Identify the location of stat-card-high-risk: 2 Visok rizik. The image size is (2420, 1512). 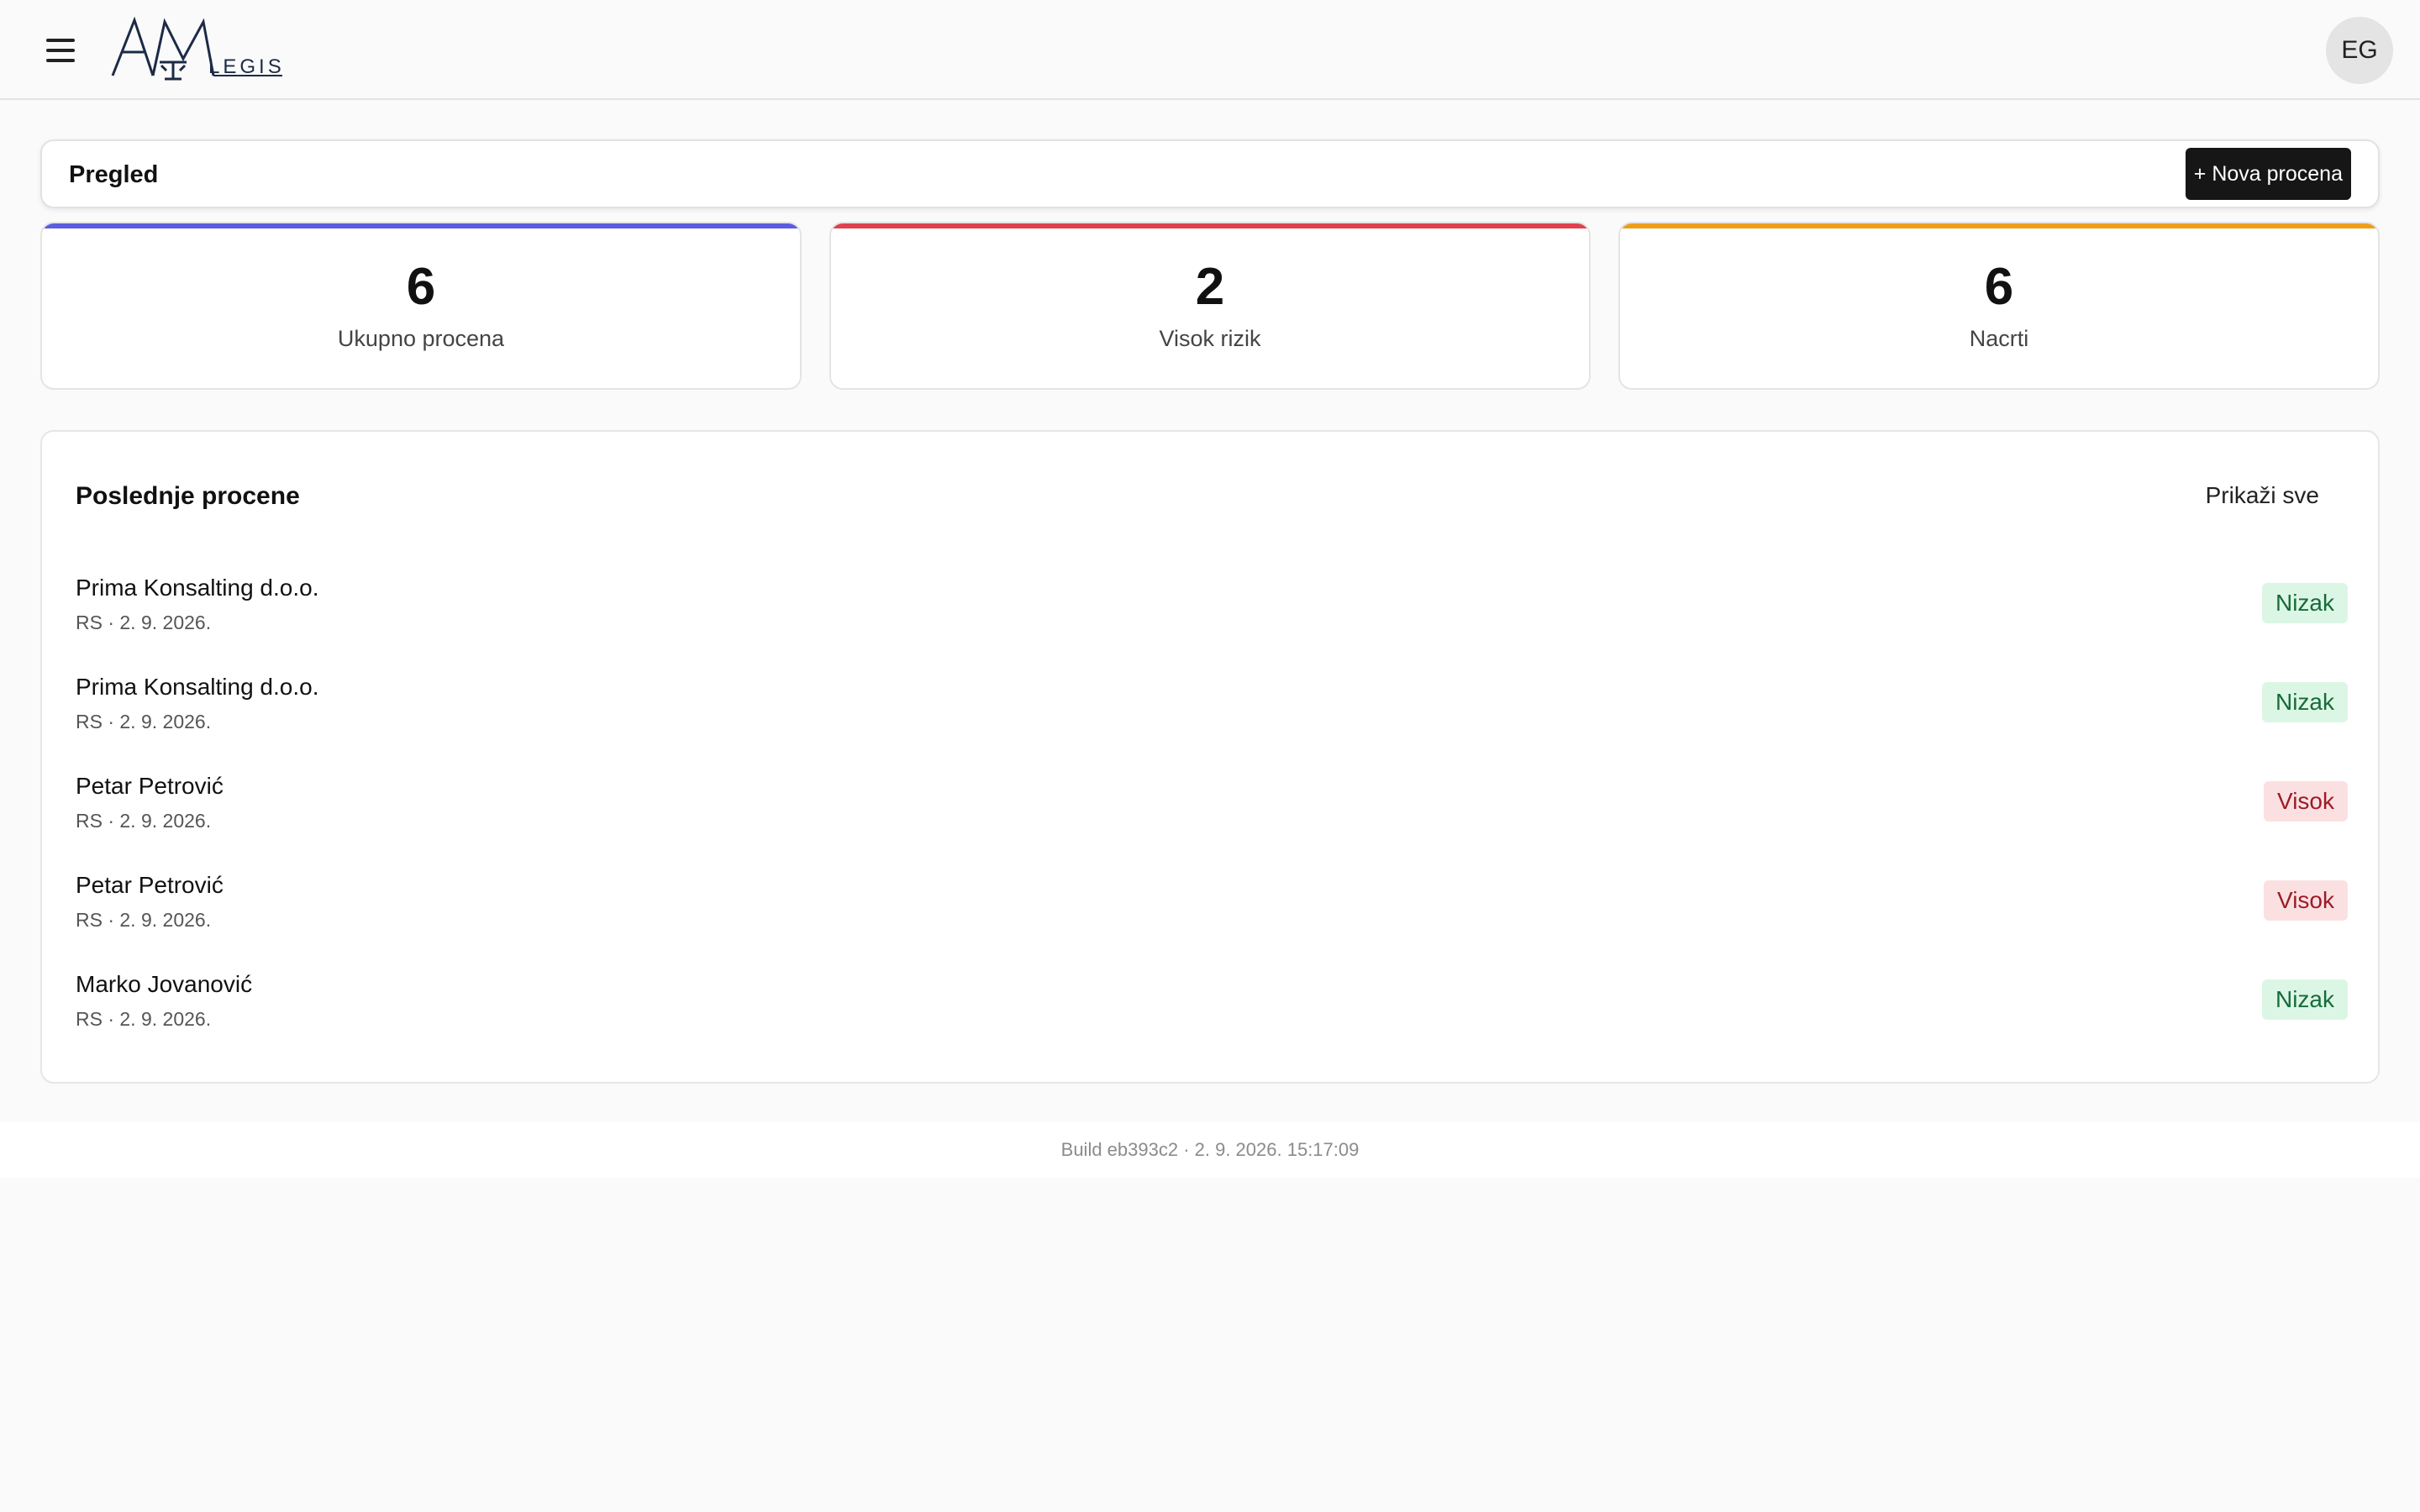
(1210, 306).